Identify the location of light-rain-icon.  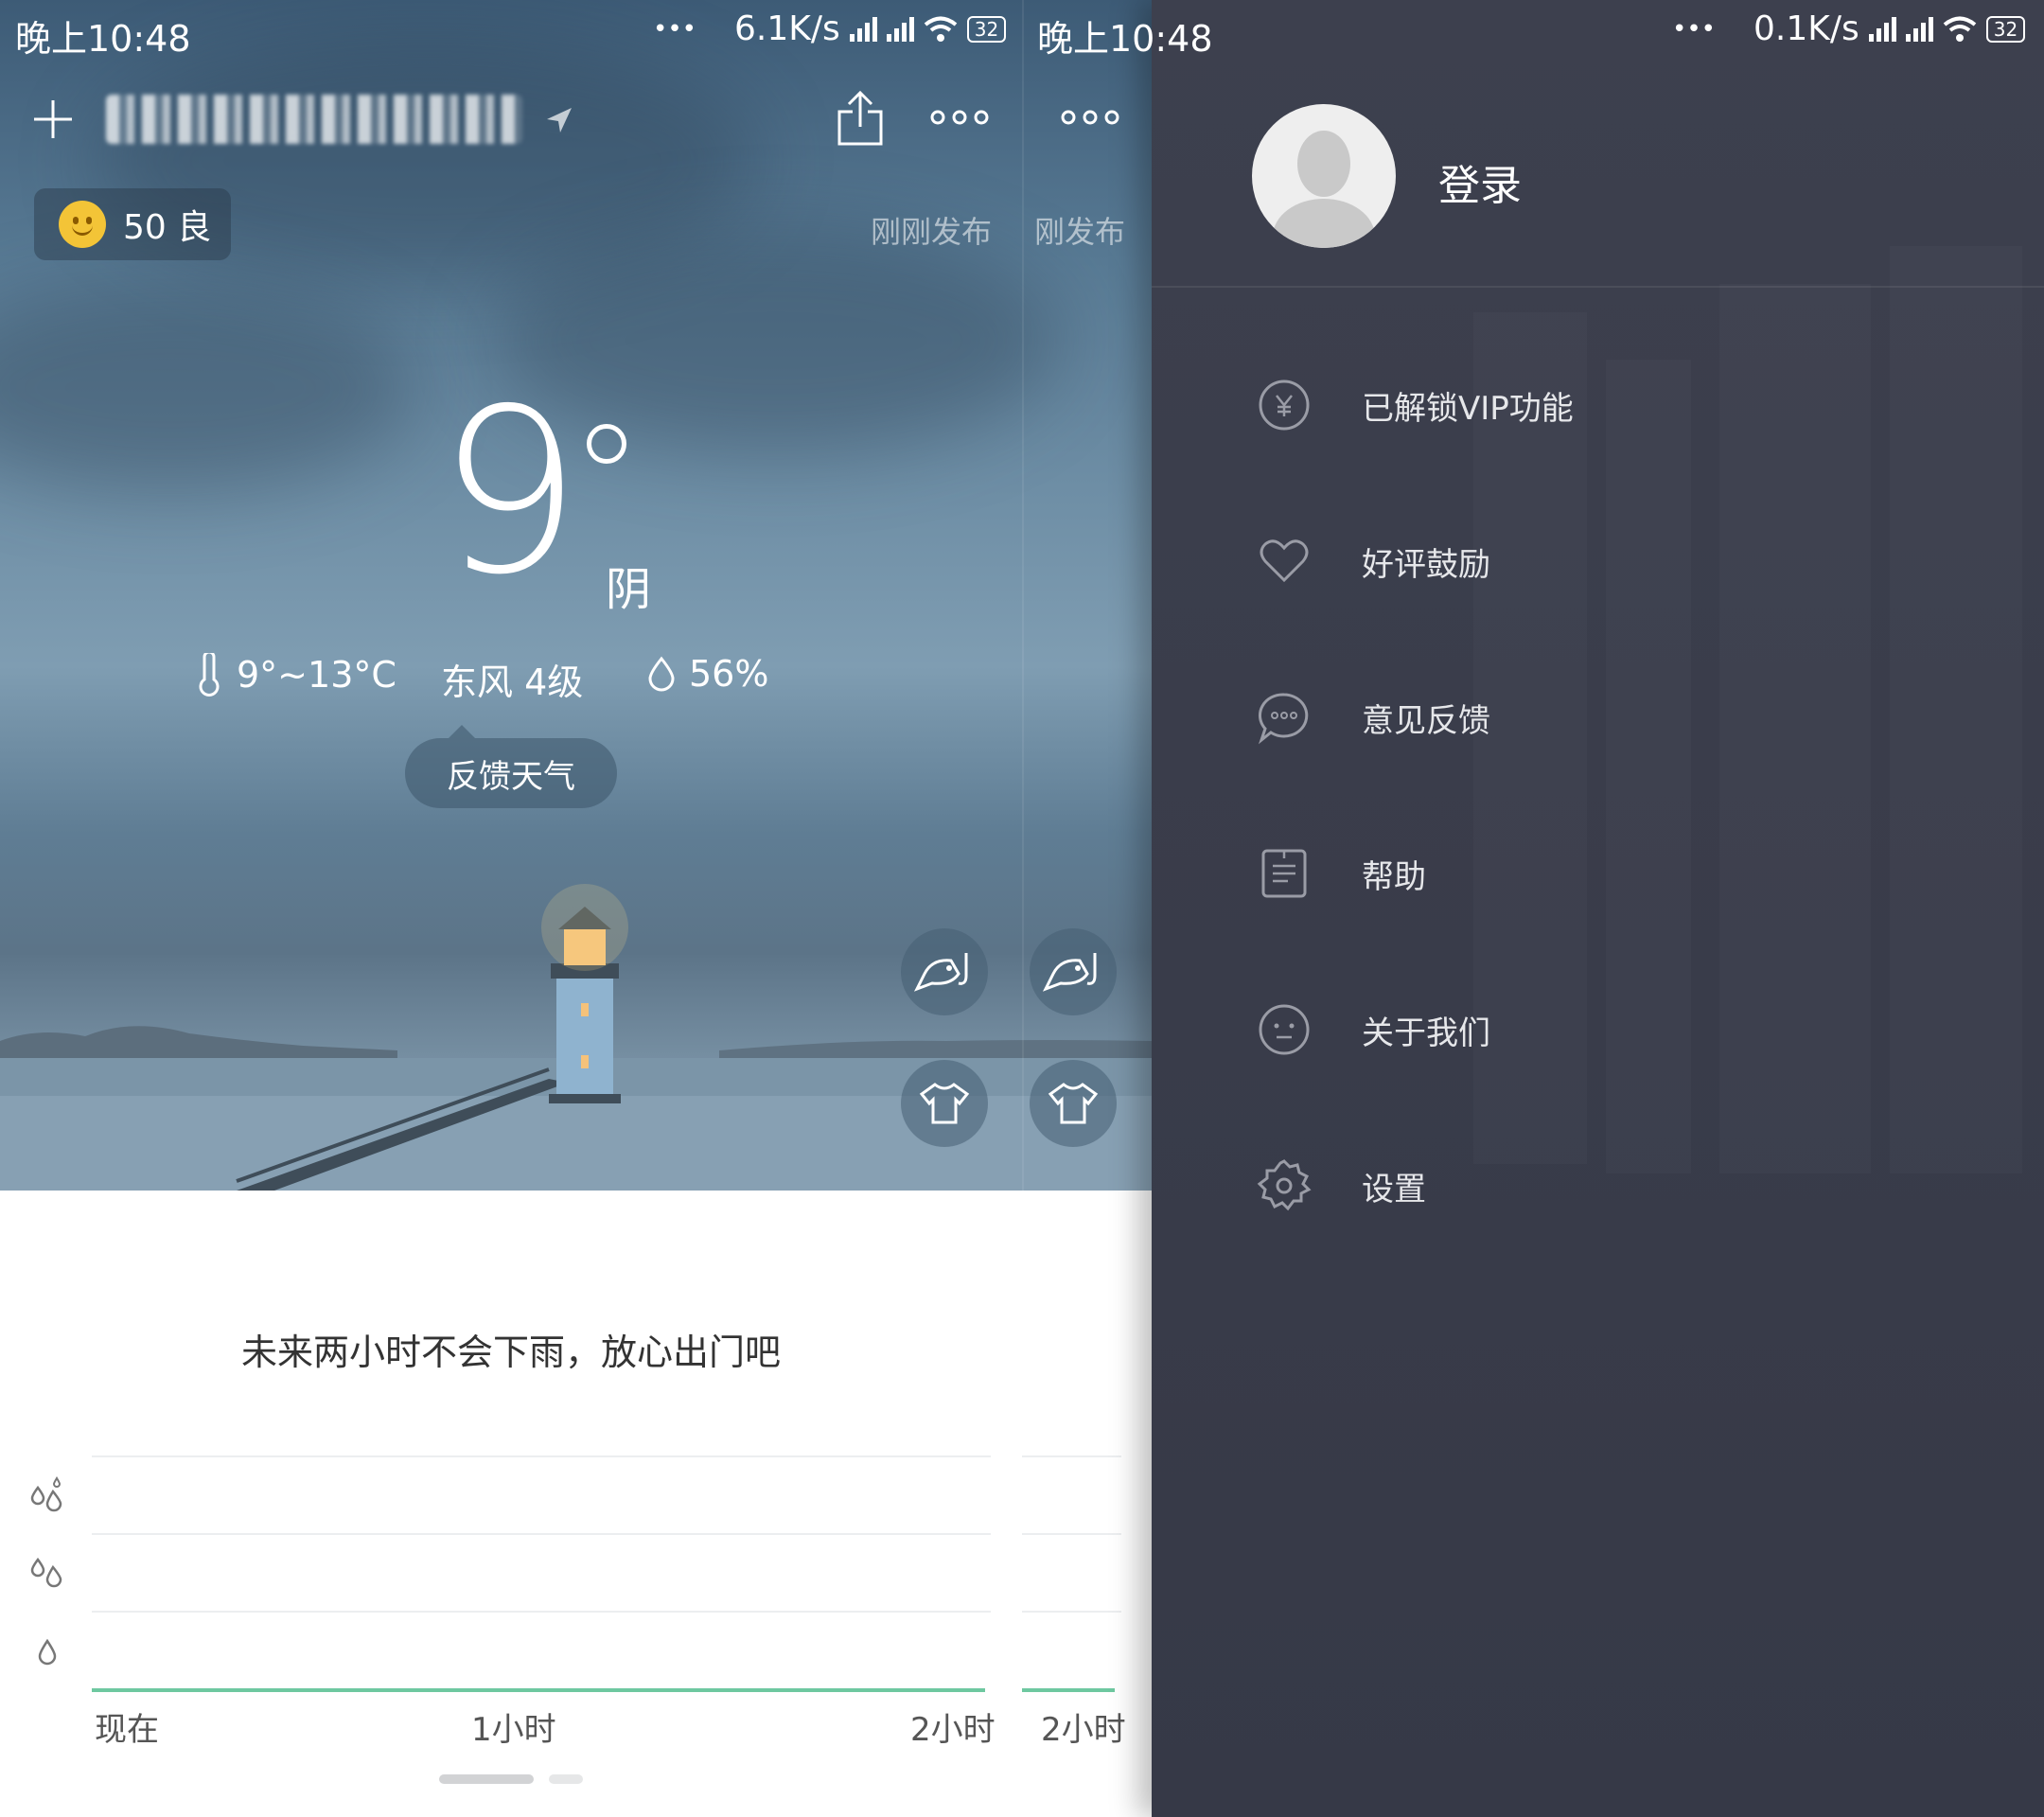
(47, 1652).